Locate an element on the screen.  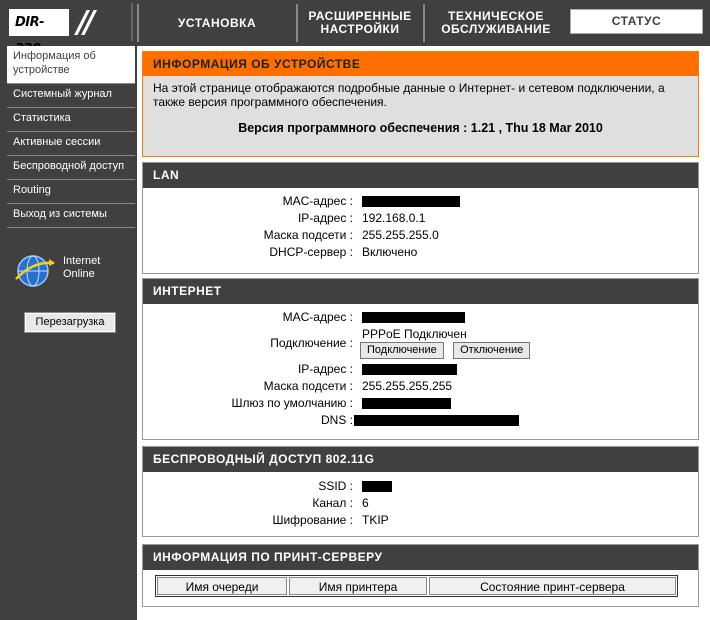
tab-maintenance: ТЕХНИЧЕСКОЕ ОБСЛУЖИВАНИЕ is located at coordinates (495, 23).